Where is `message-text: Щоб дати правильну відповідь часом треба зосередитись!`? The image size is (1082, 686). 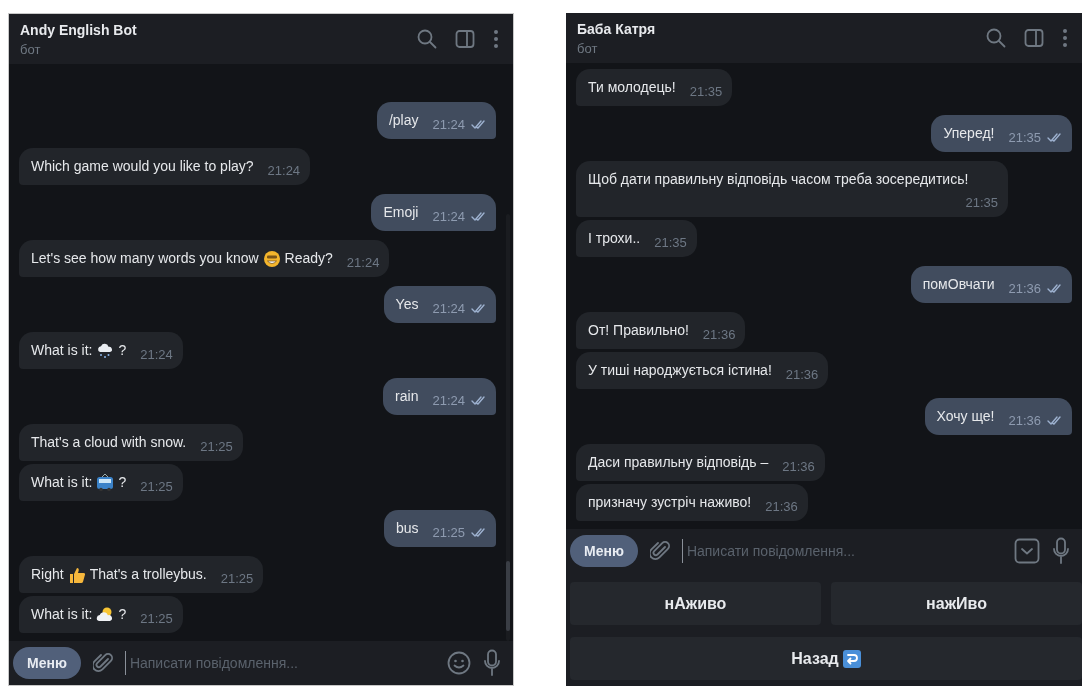
message-text: Щоб дати правильну відповідь часом треба зосередитись! is located at coordinates (778, 179).